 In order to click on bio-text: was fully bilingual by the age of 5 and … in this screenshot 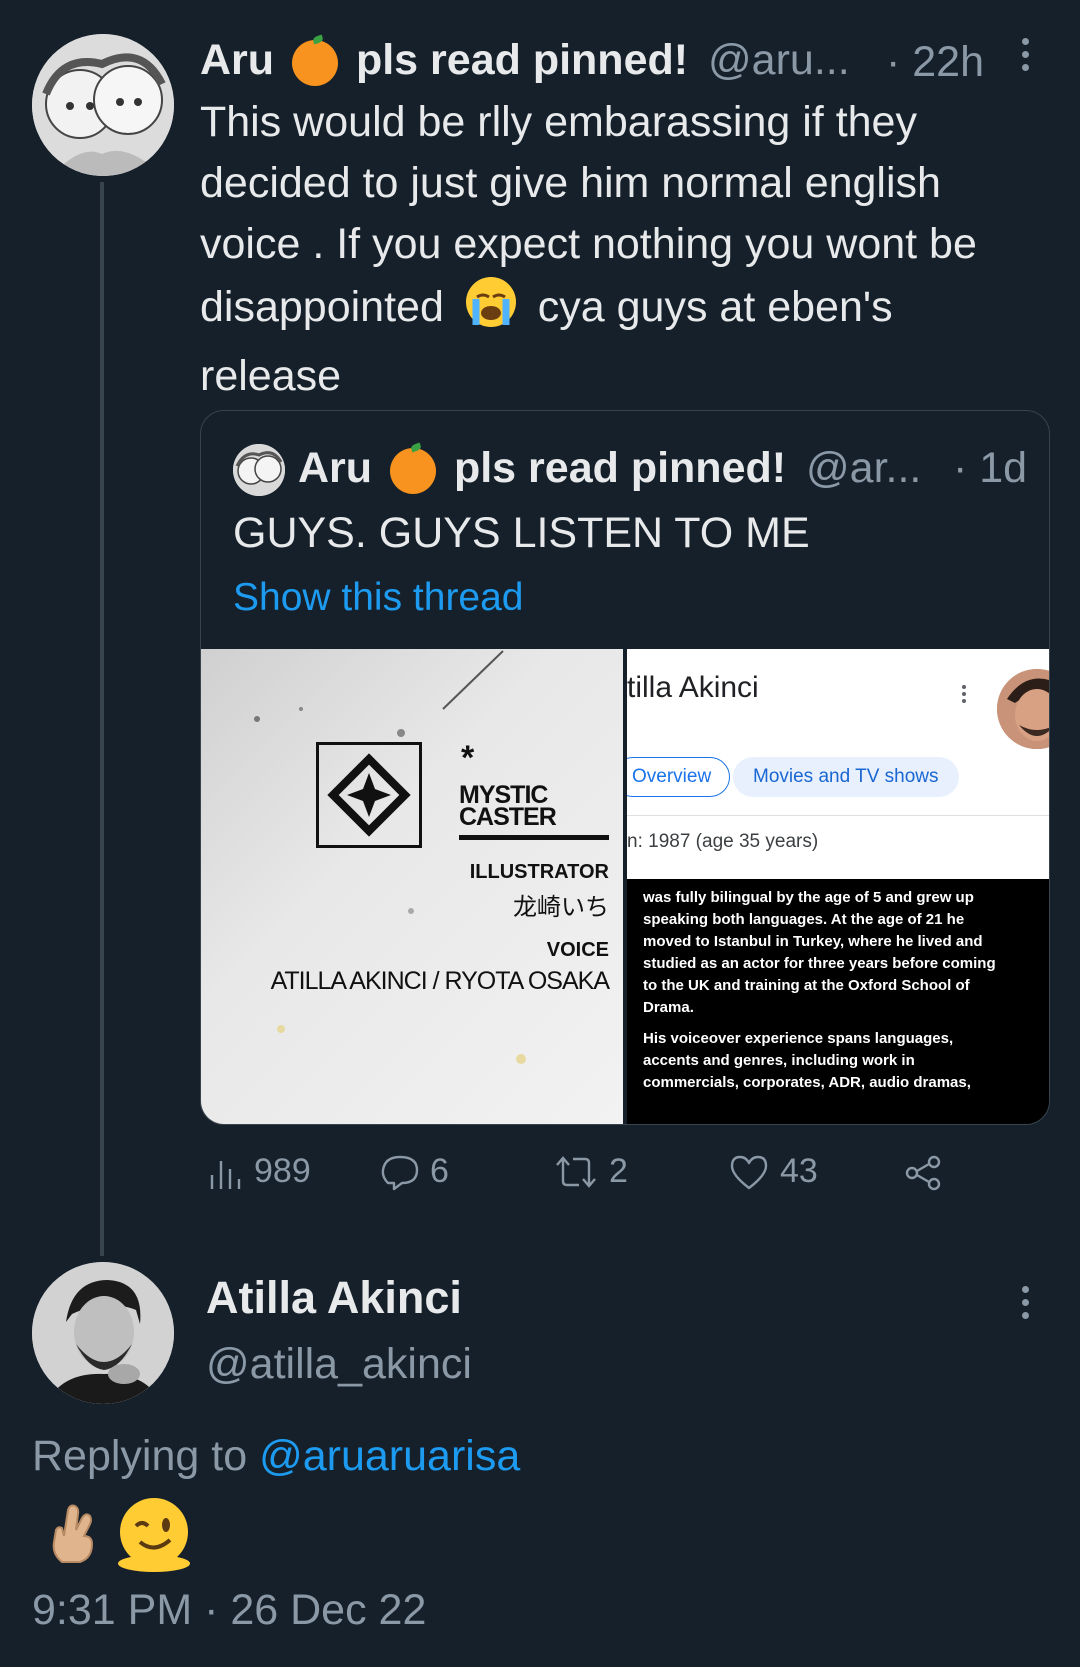, I will do `click(843, 990)`.